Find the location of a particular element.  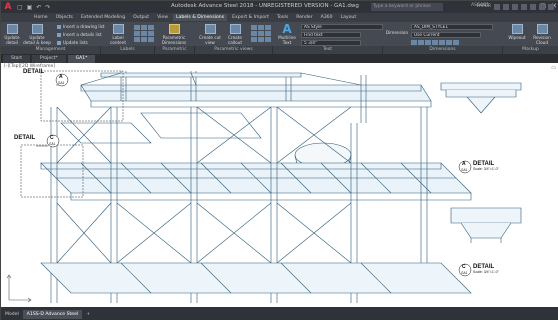

update-lists-button: Update lists is located at coordinates (72, 42).